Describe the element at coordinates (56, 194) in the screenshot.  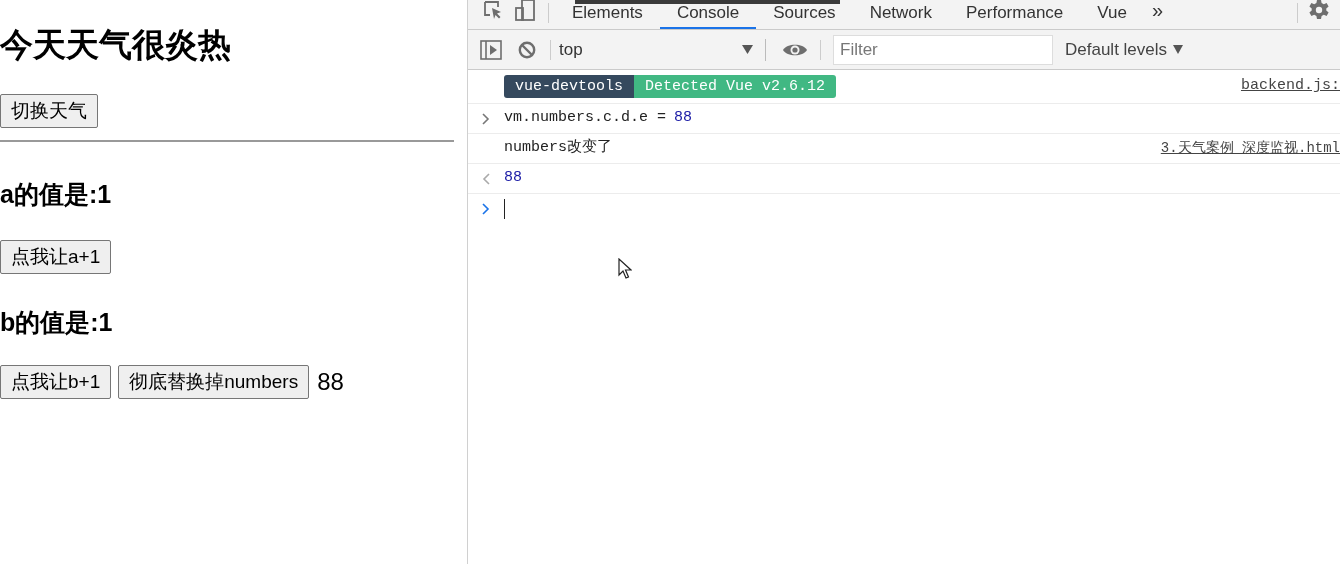
I see `a-value-heading: a的值是:1` at that location.